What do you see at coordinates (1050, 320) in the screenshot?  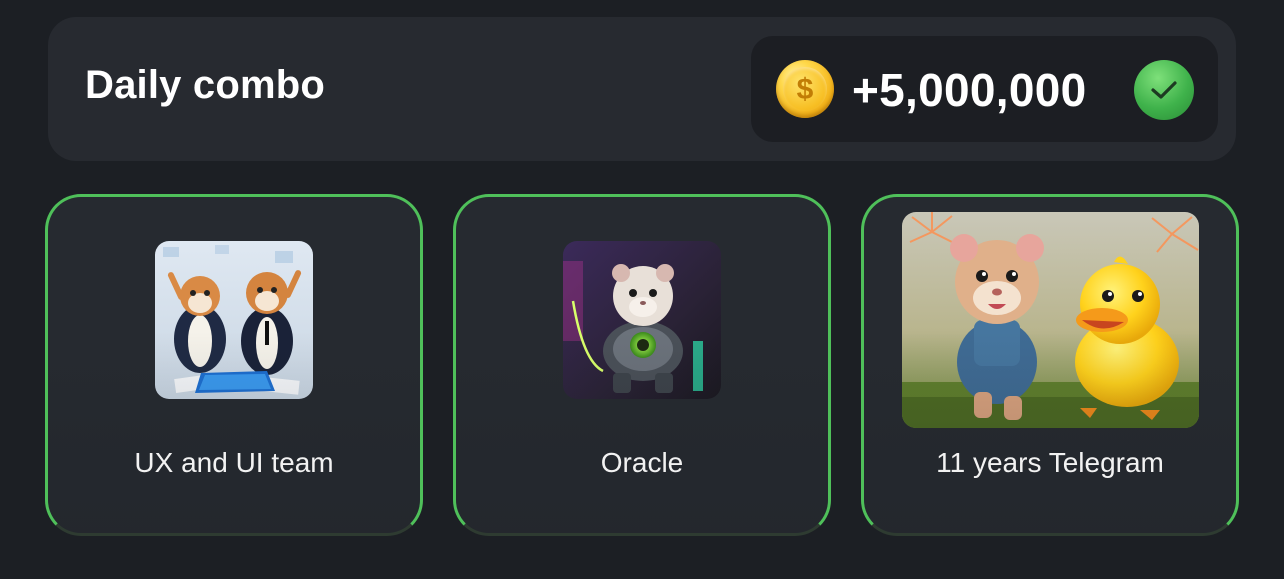 I see `card-image-11-years-telegram` at bounding box center [1050, 320].